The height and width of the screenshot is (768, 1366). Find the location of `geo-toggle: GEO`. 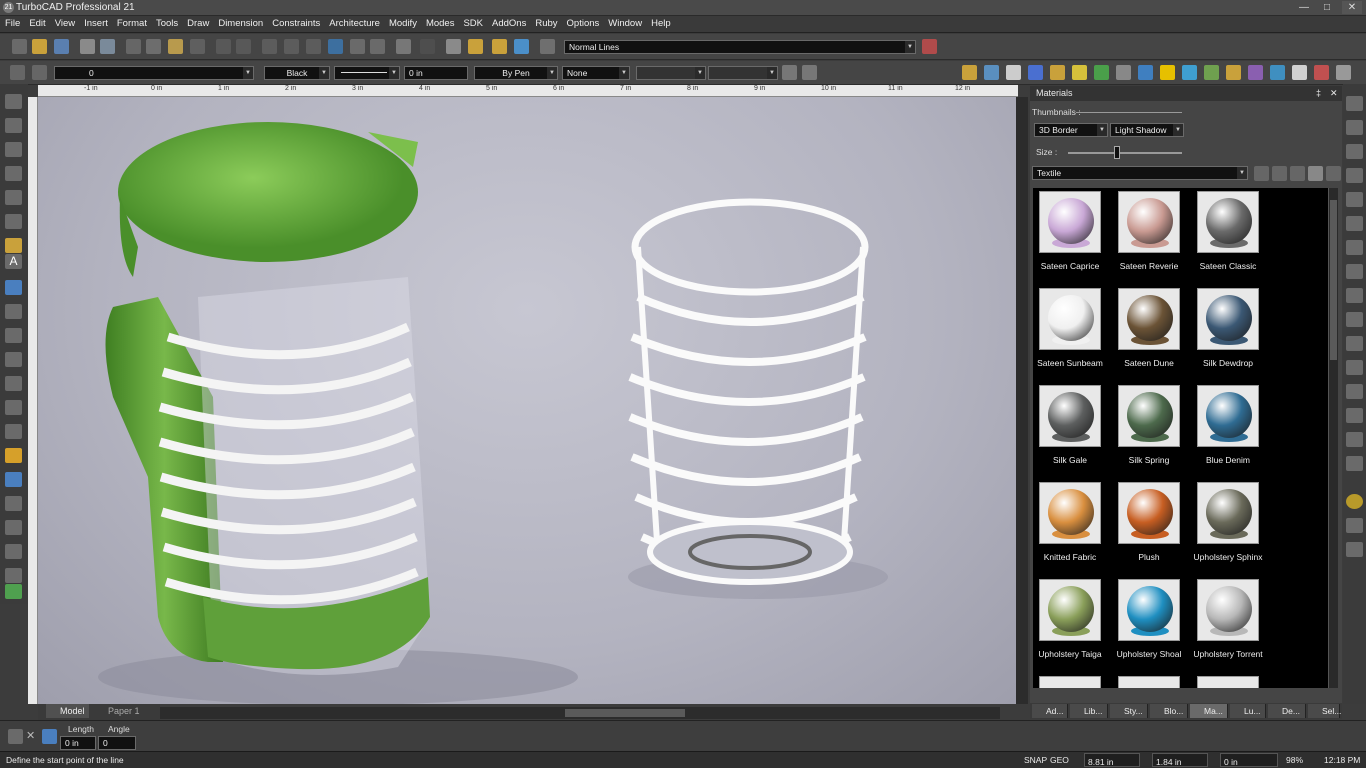

geo-toggle: GEO is located at coordinates (1059, 760).